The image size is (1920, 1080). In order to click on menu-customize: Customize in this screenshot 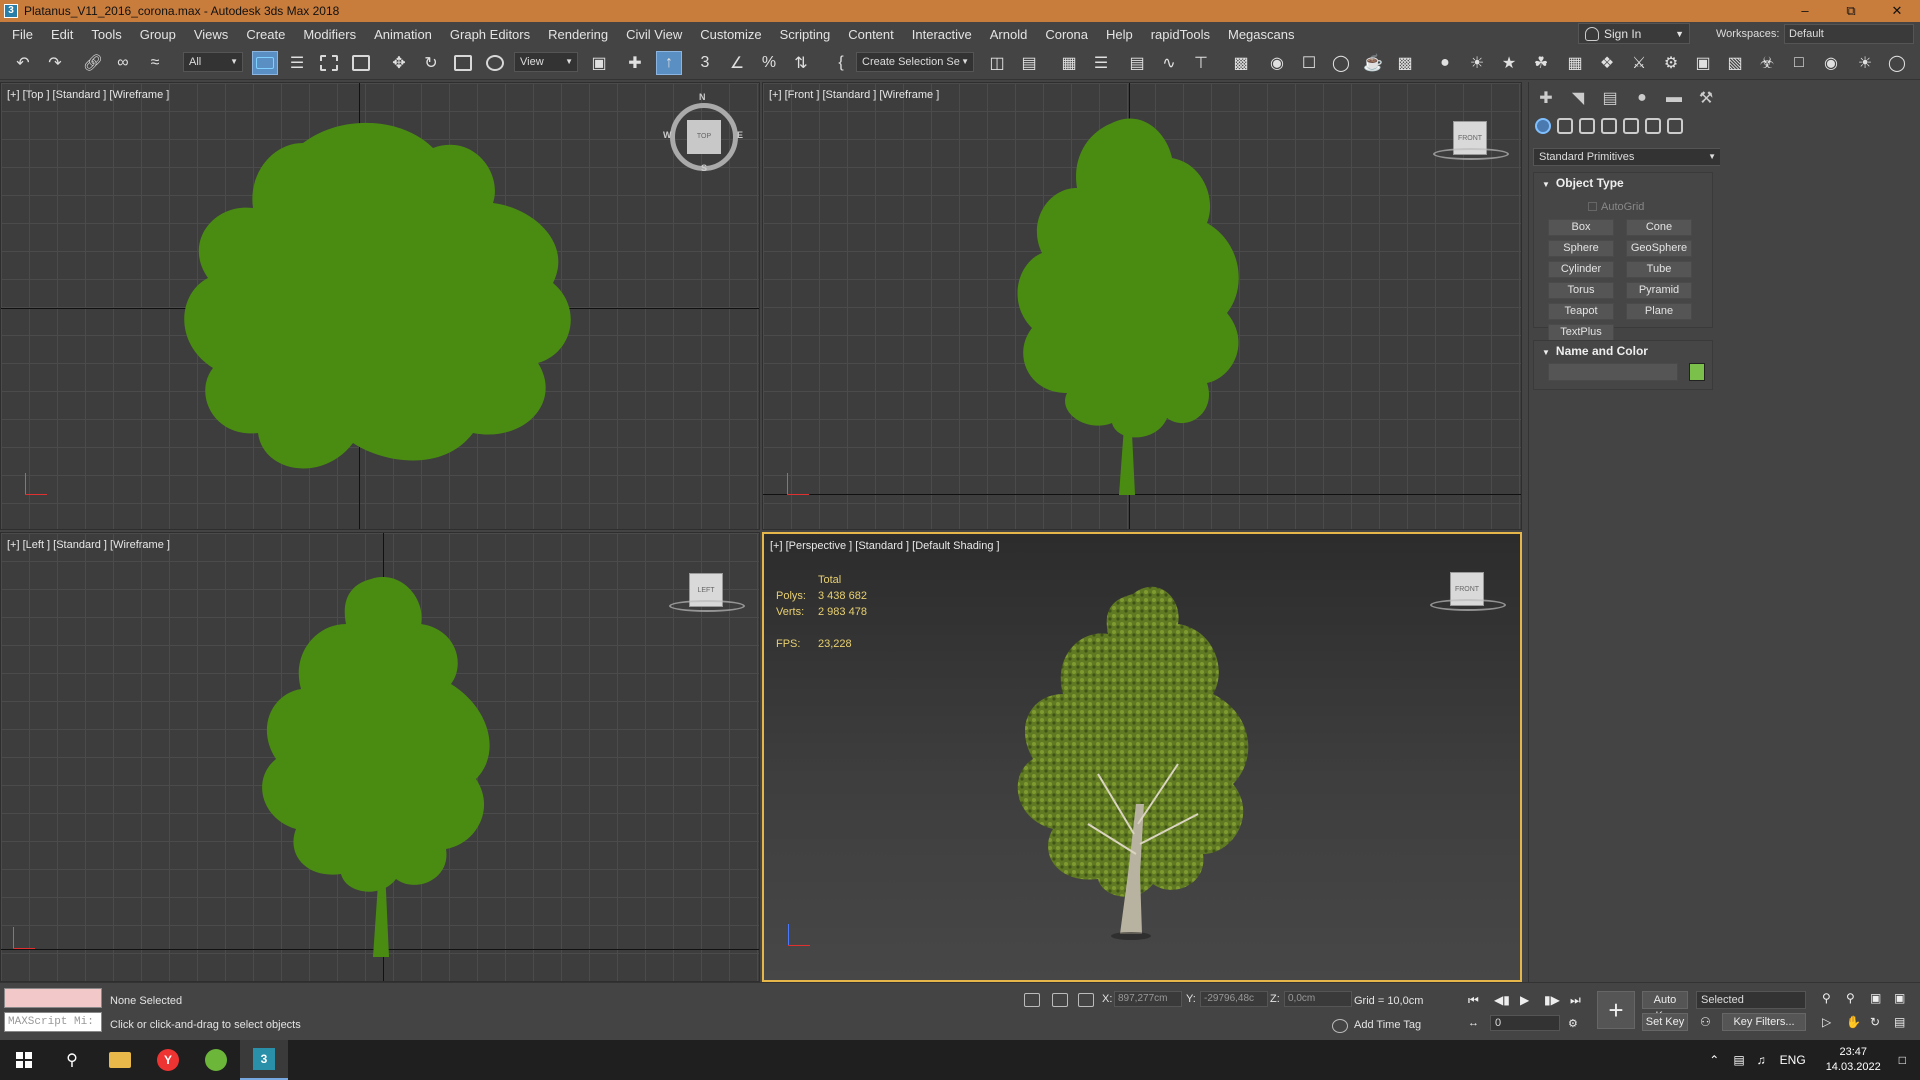, I will do `click(730, 34)`.